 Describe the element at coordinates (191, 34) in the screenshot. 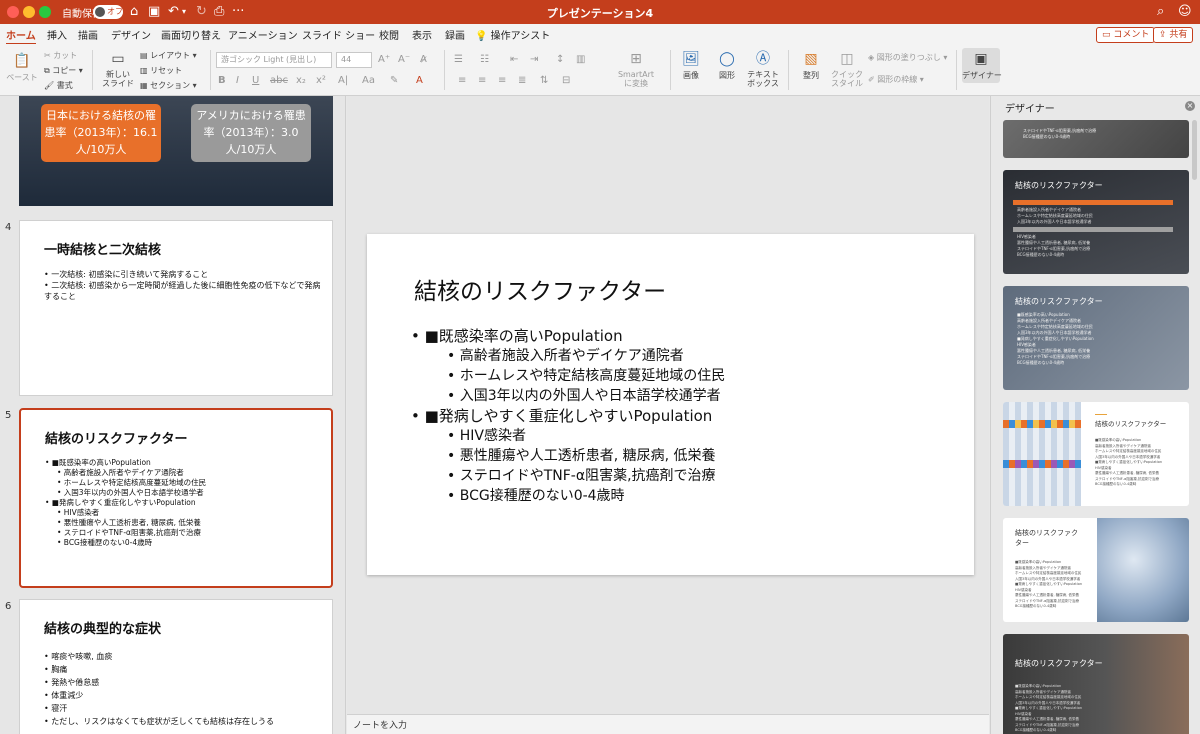

I see `tab-transitions: 画面切り替え` at that location.